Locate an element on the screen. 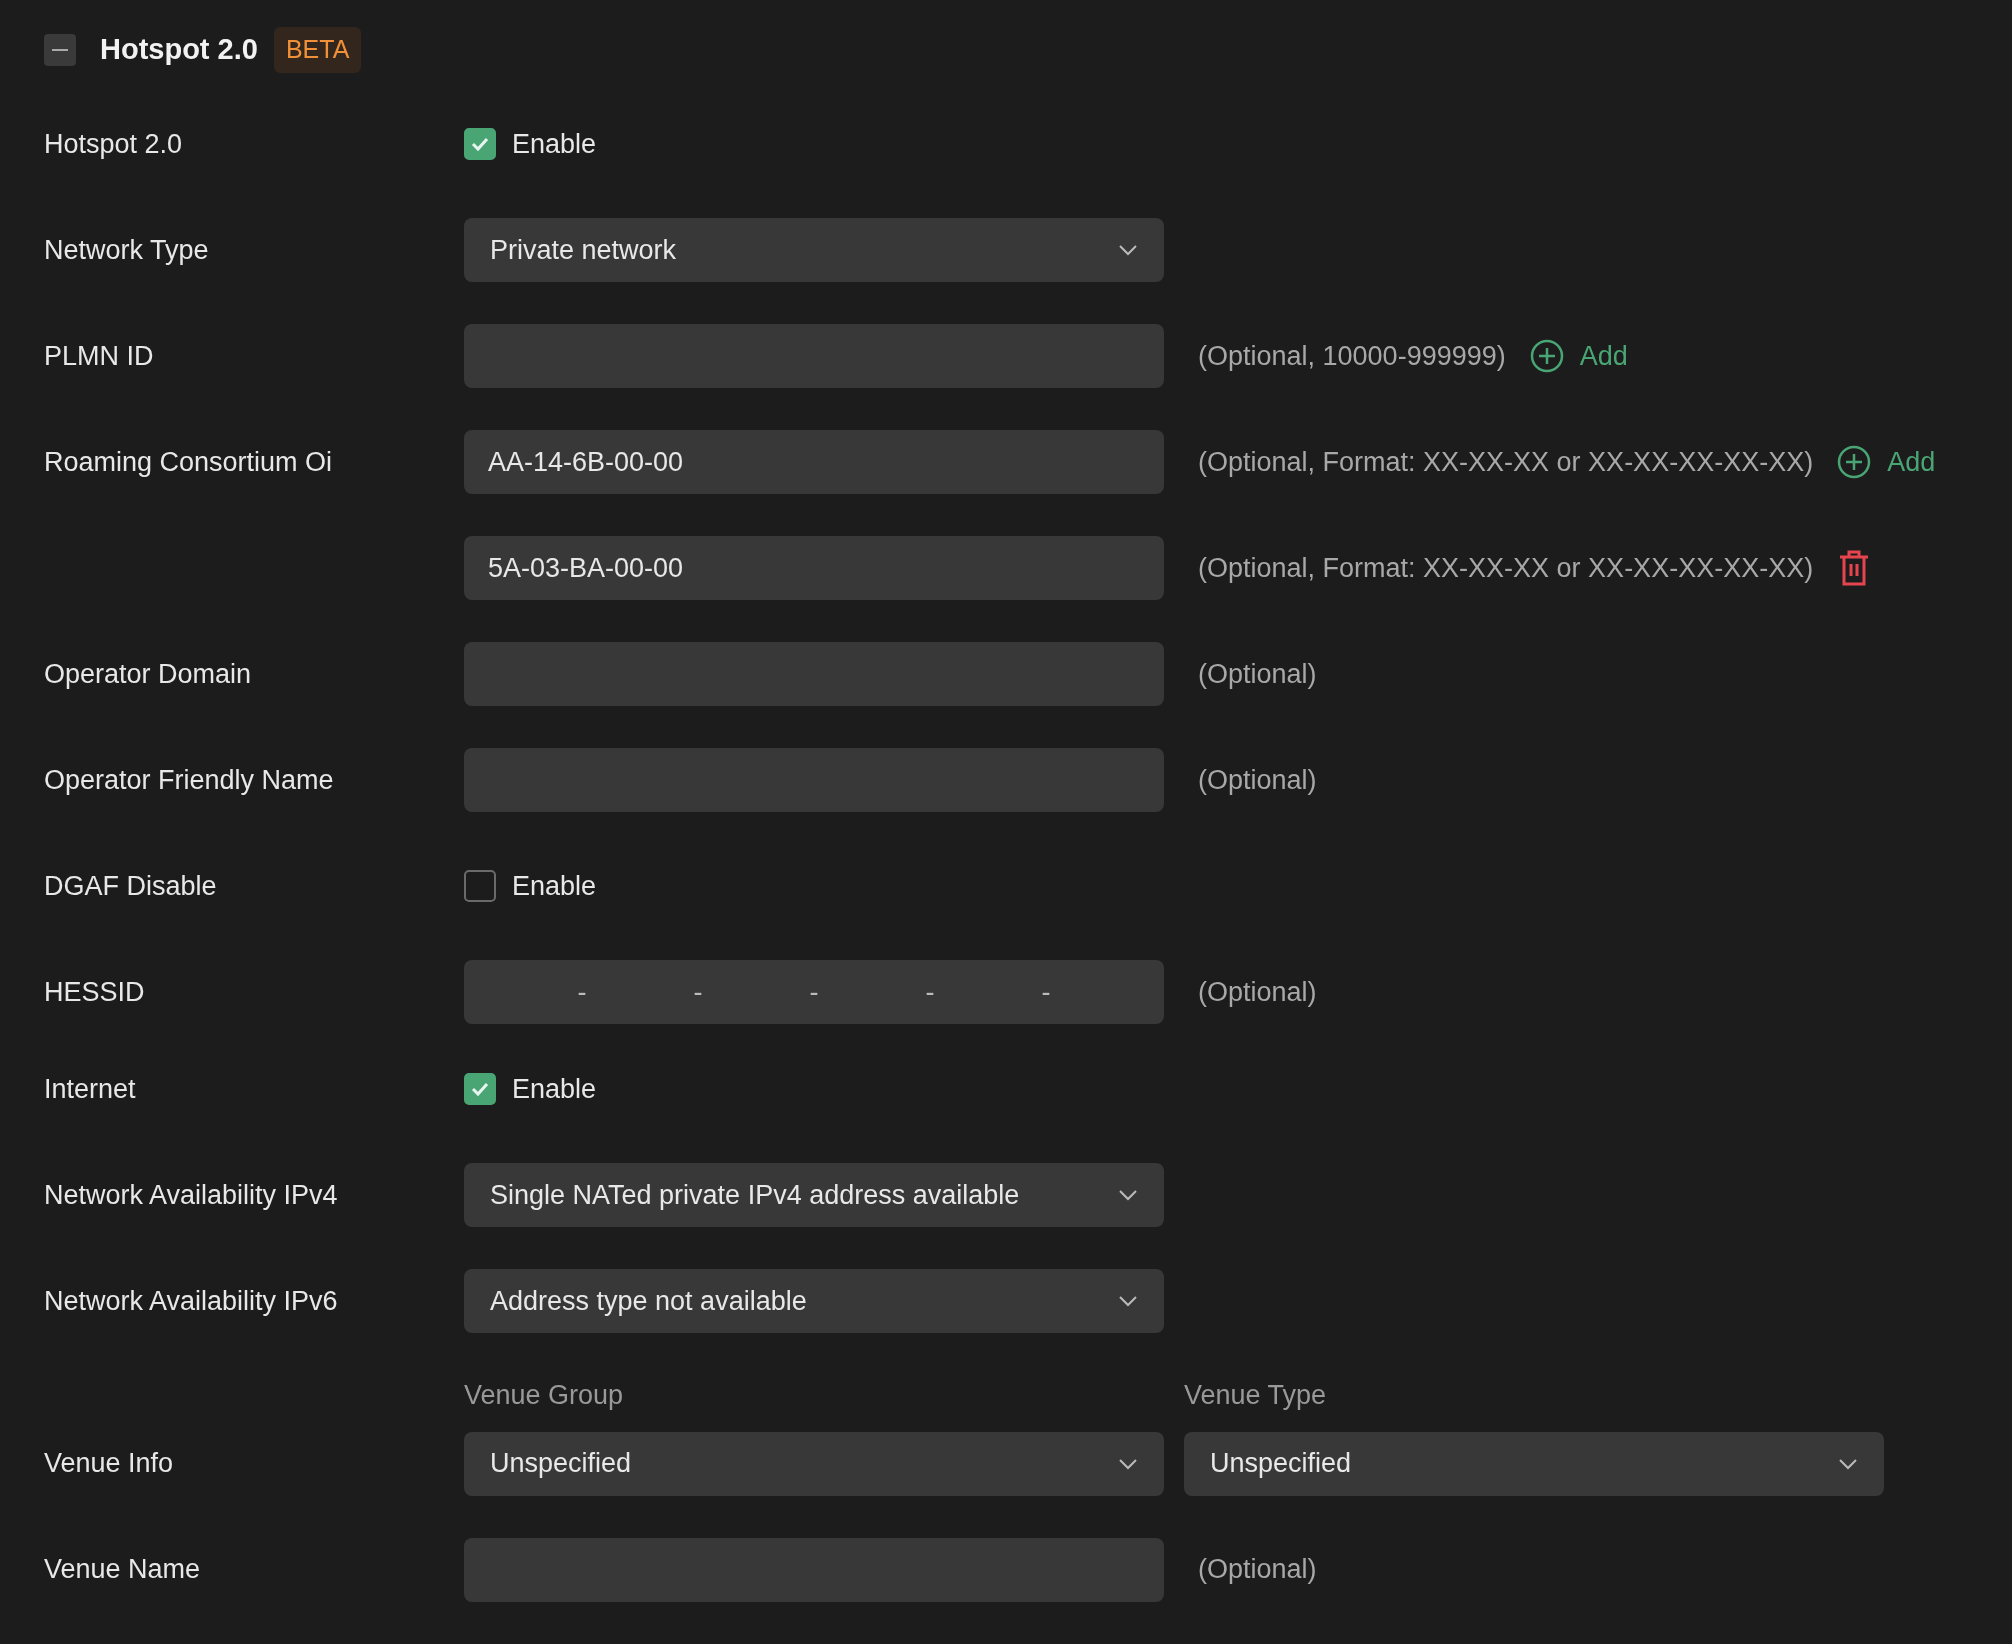 This screenshot has height=1644, width=2012. field-label: Network Availability IPv6 is located at coordinates (191, 1301).